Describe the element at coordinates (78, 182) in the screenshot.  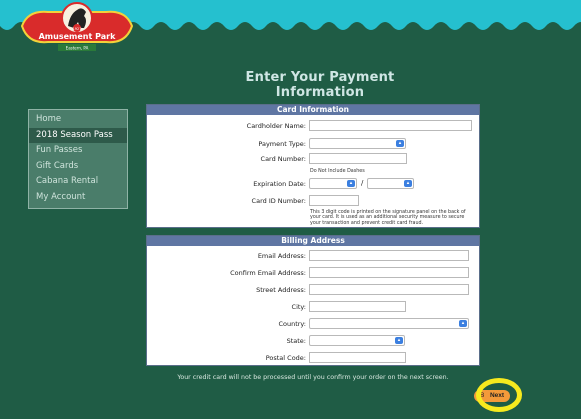
I see `sidebar-item-cabana-rental: Cabana Rental` at that location.